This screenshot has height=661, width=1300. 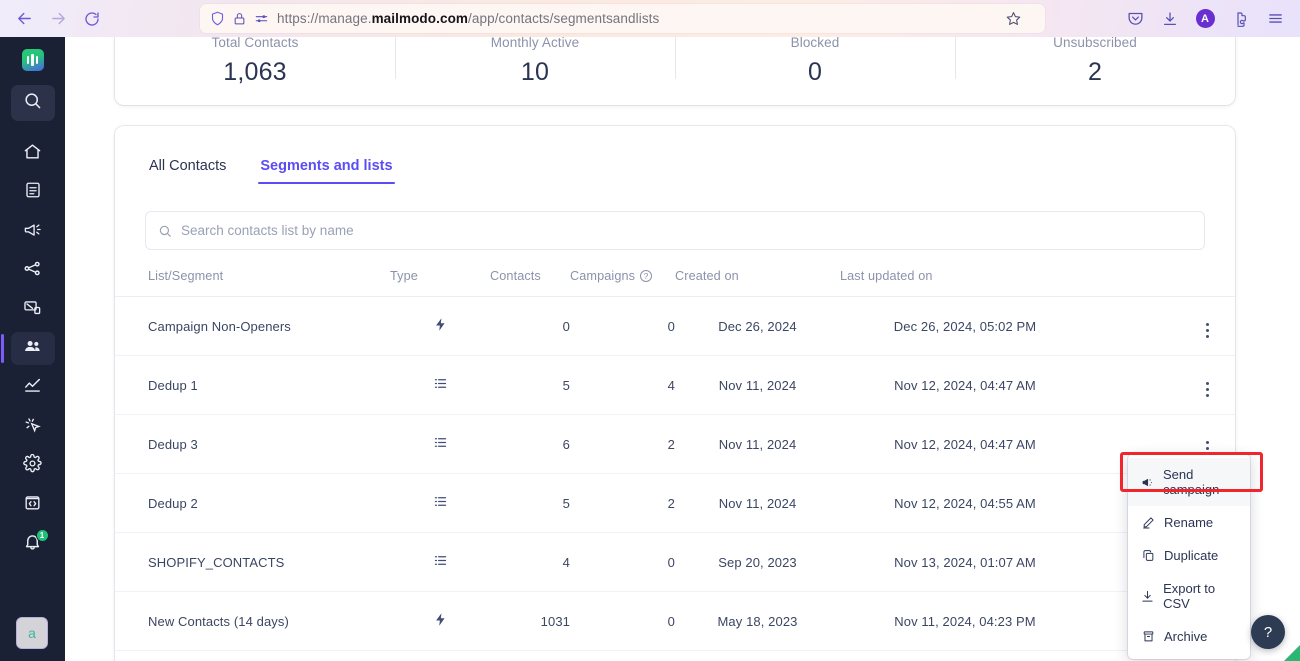 I want to click on menu-item-archive: Archive, so click(x=1189, y=636).